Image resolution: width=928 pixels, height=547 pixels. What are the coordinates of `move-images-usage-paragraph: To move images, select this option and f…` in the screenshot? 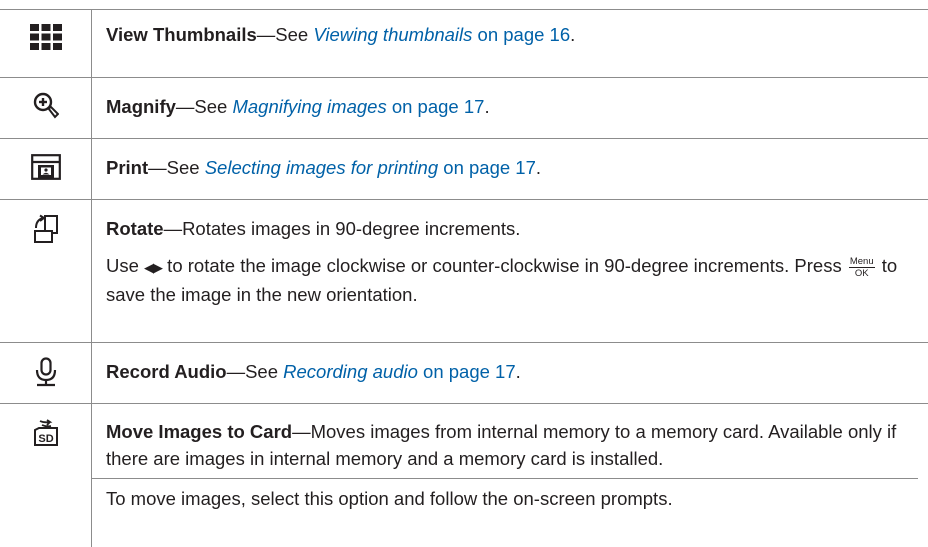 It's located at (505, 495).